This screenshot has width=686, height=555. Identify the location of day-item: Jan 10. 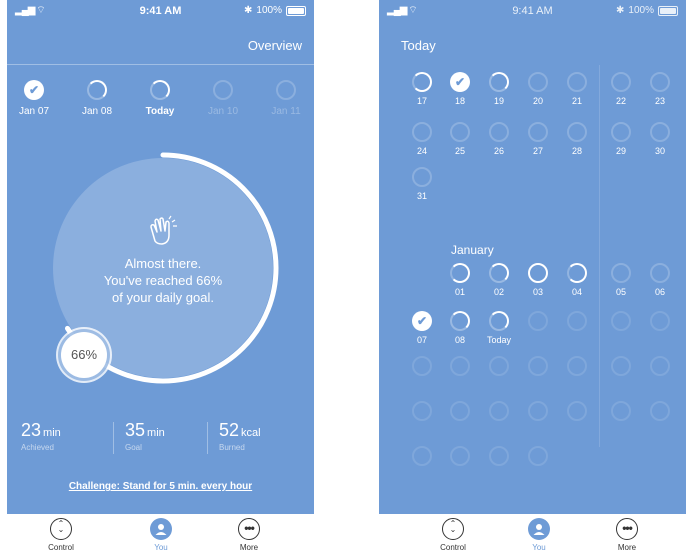
(223, 98).